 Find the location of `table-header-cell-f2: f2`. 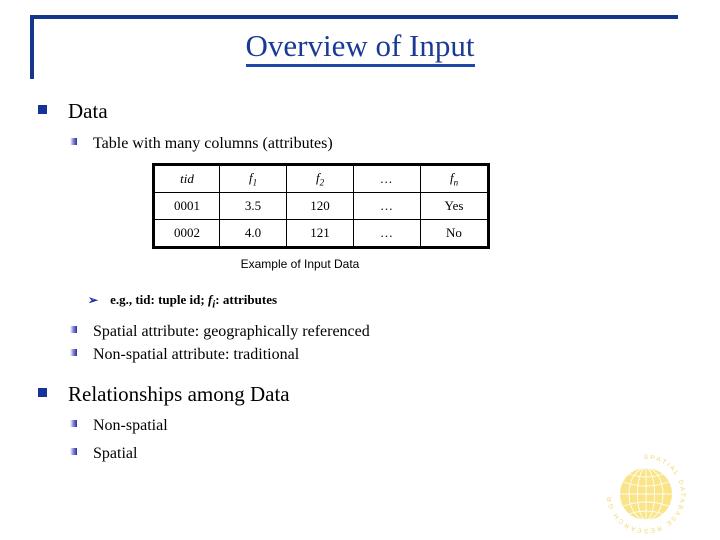

table-header-cell-f2: f2 is located at coordinates (320, 178).